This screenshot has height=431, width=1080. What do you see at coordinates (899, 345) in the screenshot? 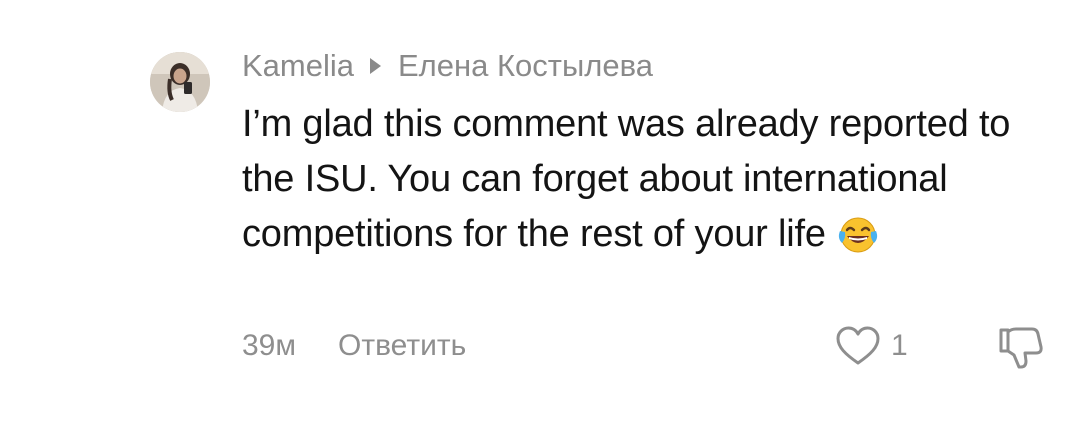
I see `like-count: 1` at bounding box center [899, 345].